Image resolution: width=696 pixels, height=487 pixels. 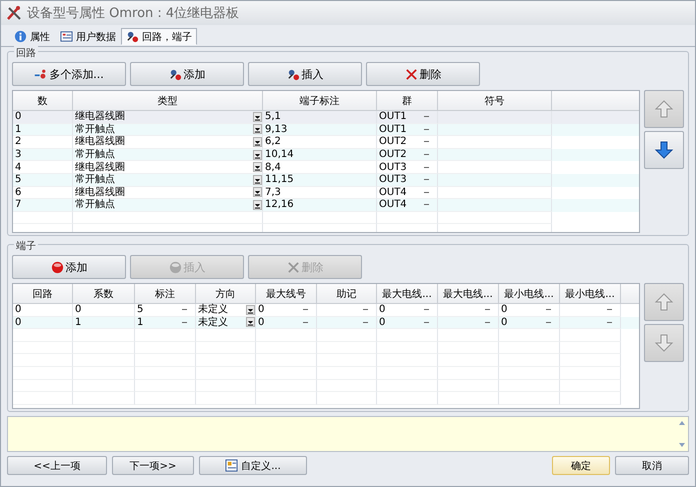 I want to click on footer-button: 下一项>>, so click(x=153, y=465).